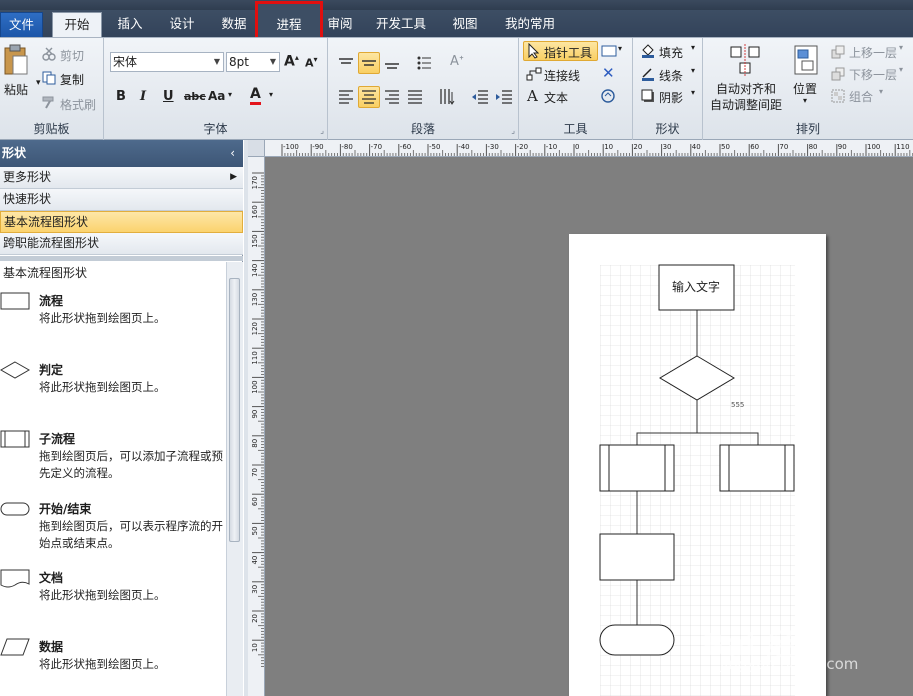 The height and width of the screenshot is (696, 913). Describe the element at coordinates (340, 24) in the screenshot. I see `tab-review: 审阅` at that location.